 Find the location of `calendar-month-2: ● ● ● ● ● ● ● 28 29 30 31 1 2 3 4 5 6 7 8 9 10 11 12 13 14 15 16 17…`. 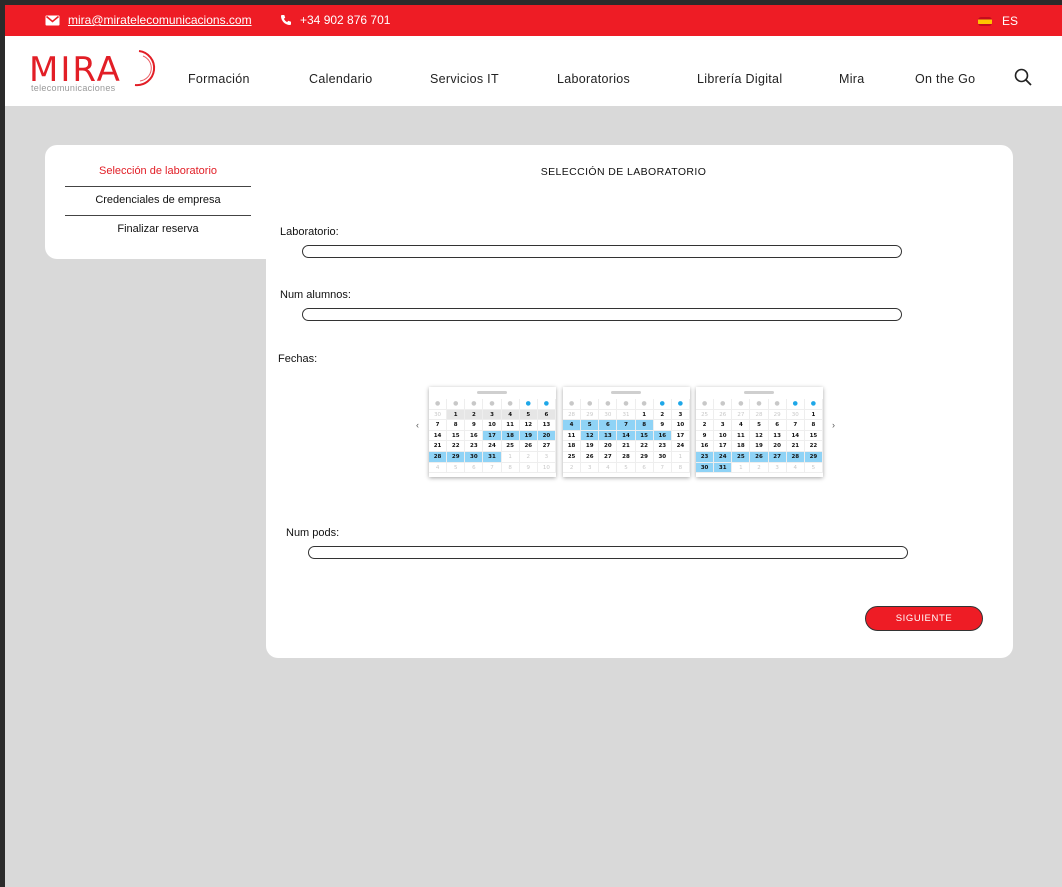

calendar-month-2: ● ● ● ● ● ● ● 28 29 30 31 1 2 3 4 5 6 7 8 9 10 11 12 13 14 15 16 17… is located at coordinates (626, 432).